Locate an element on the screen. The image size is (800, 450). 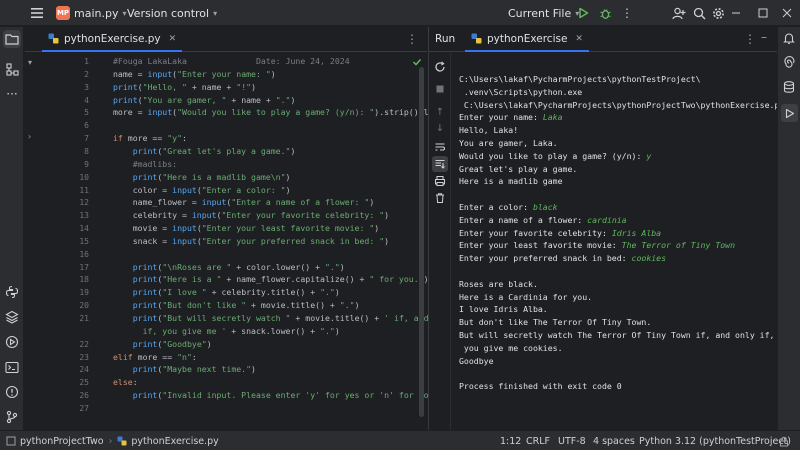
vcs-label: Version control is located at coordinates (168, 13).